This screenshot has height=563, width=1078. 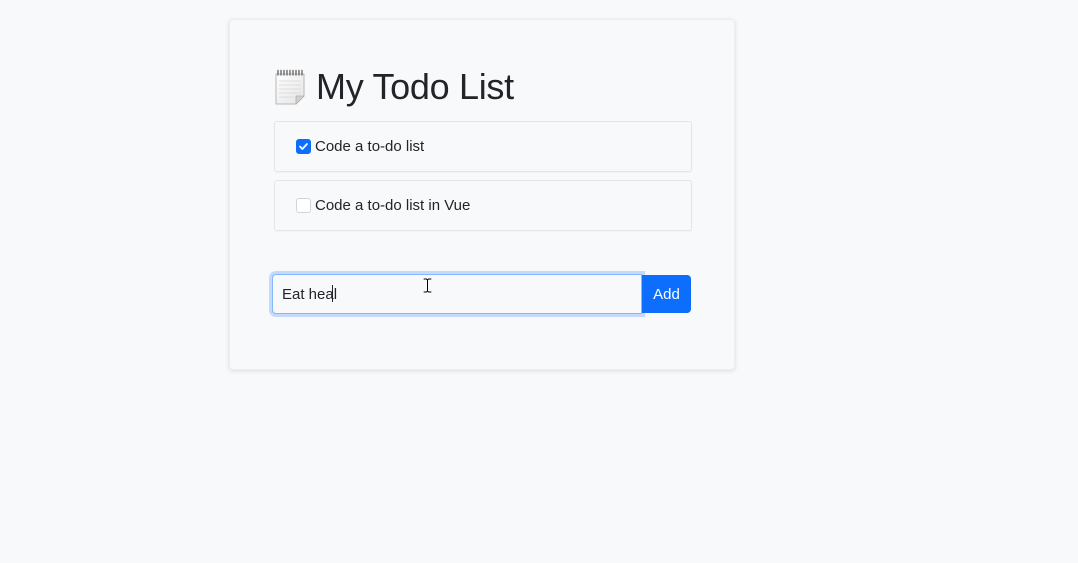 What do you see at coordinates (332, 293) in the screenshot?
I see `text-caret` at bounding box center [332, 293].